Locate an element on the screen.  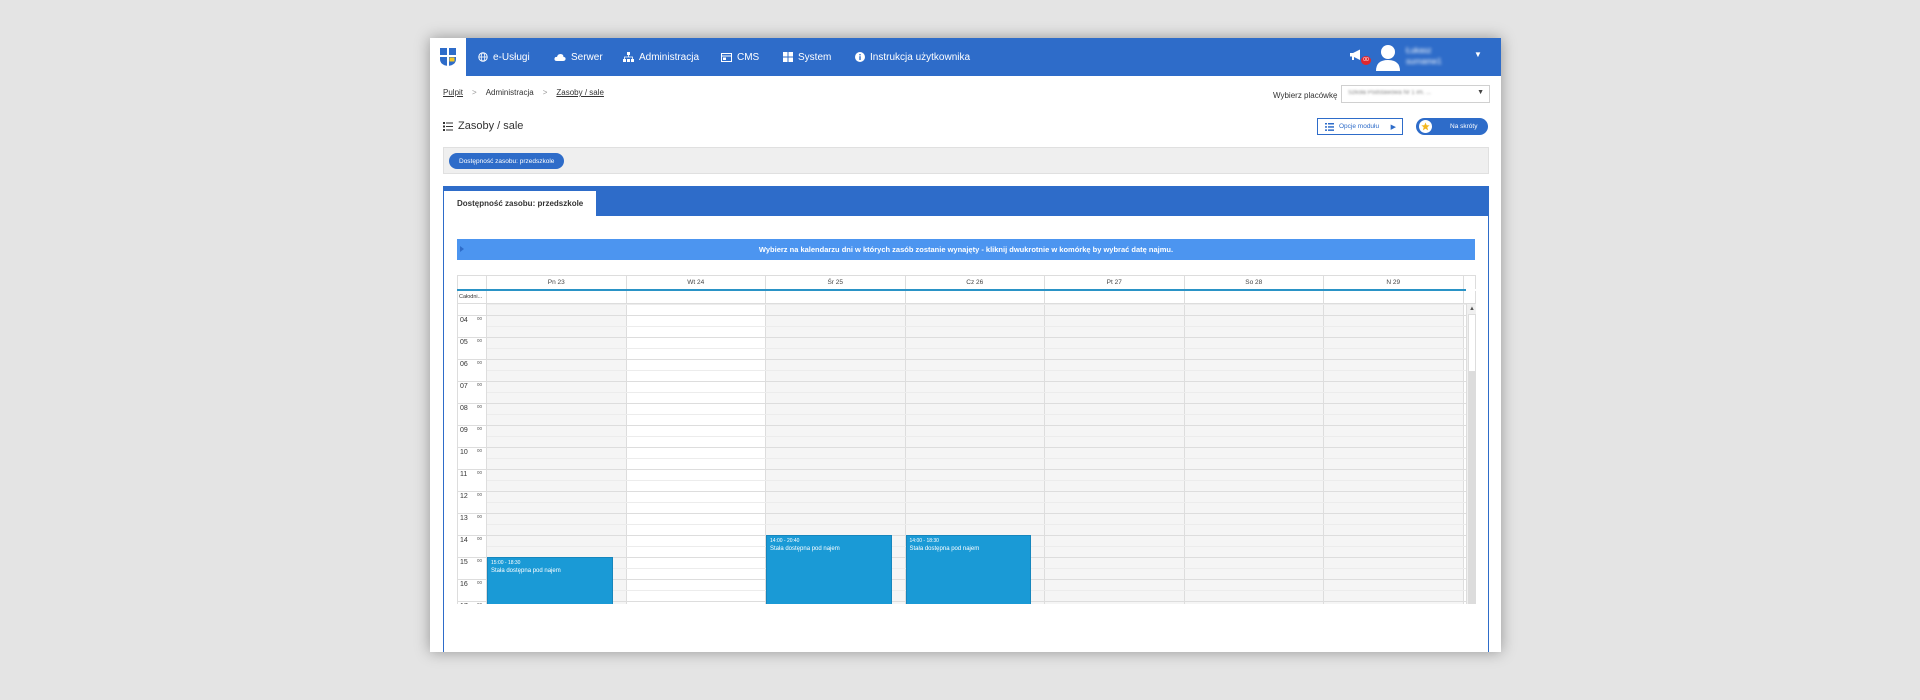
module-options-button: Opcje modułu ▶ is located at coordinates (1360, 126).